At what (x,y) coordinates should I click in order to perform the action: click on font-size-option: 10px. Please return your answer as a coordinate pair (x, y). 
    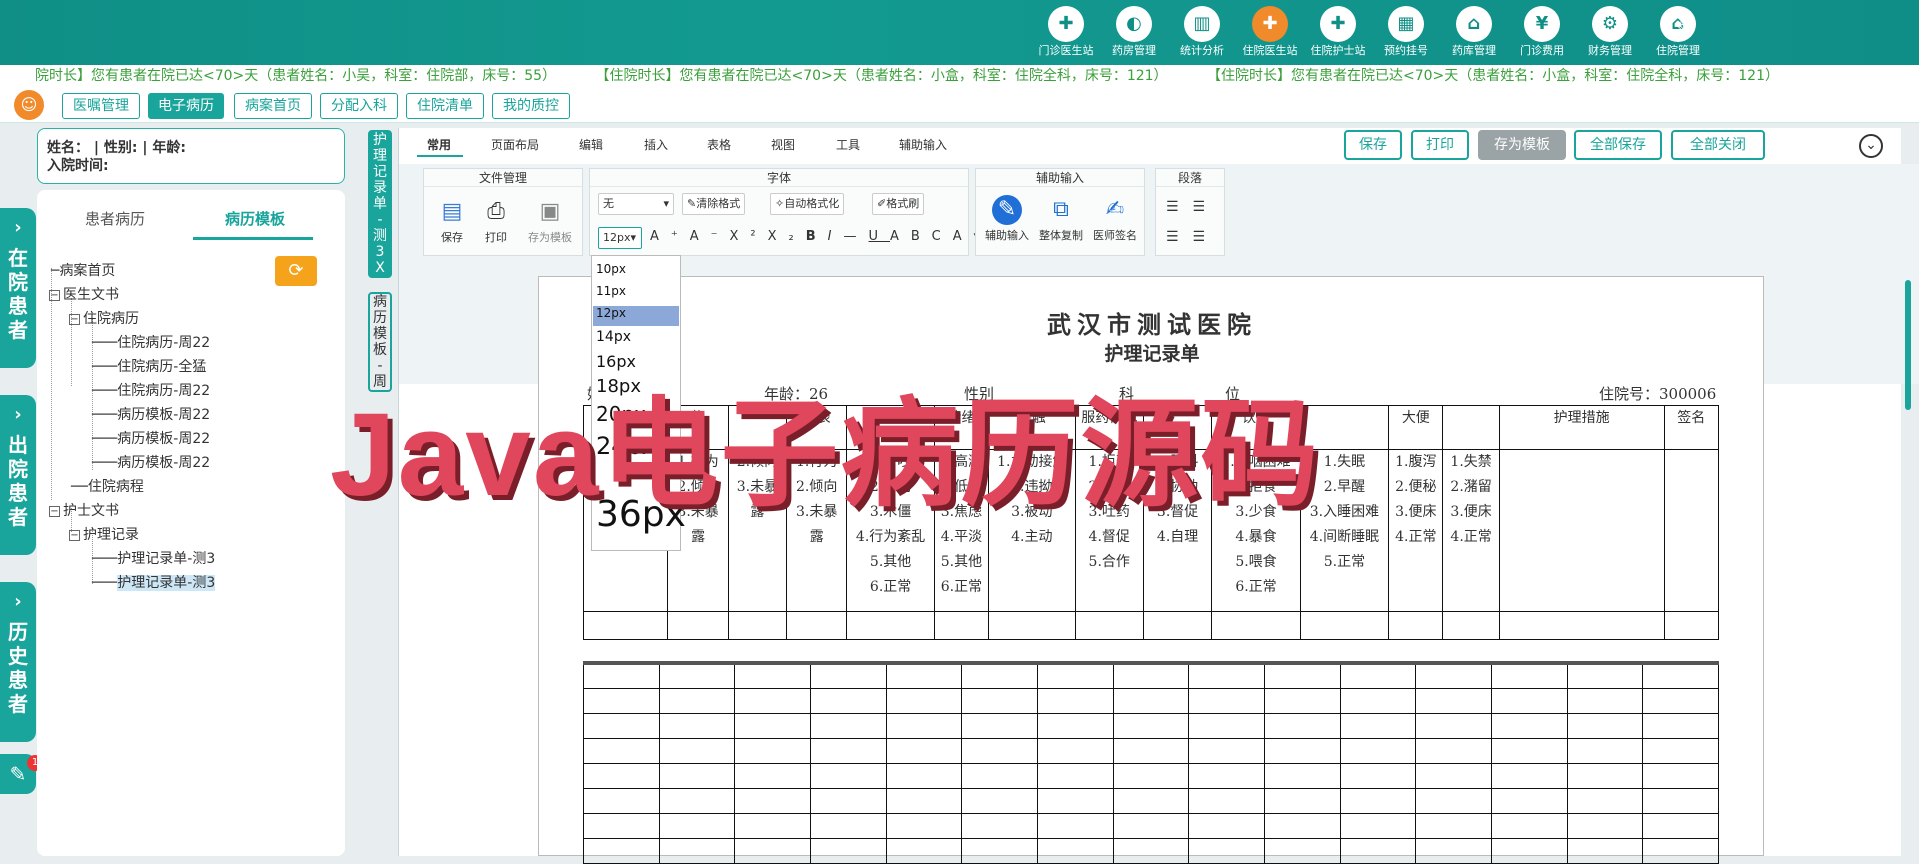
    Looking at the image, I should click on (611, 269).